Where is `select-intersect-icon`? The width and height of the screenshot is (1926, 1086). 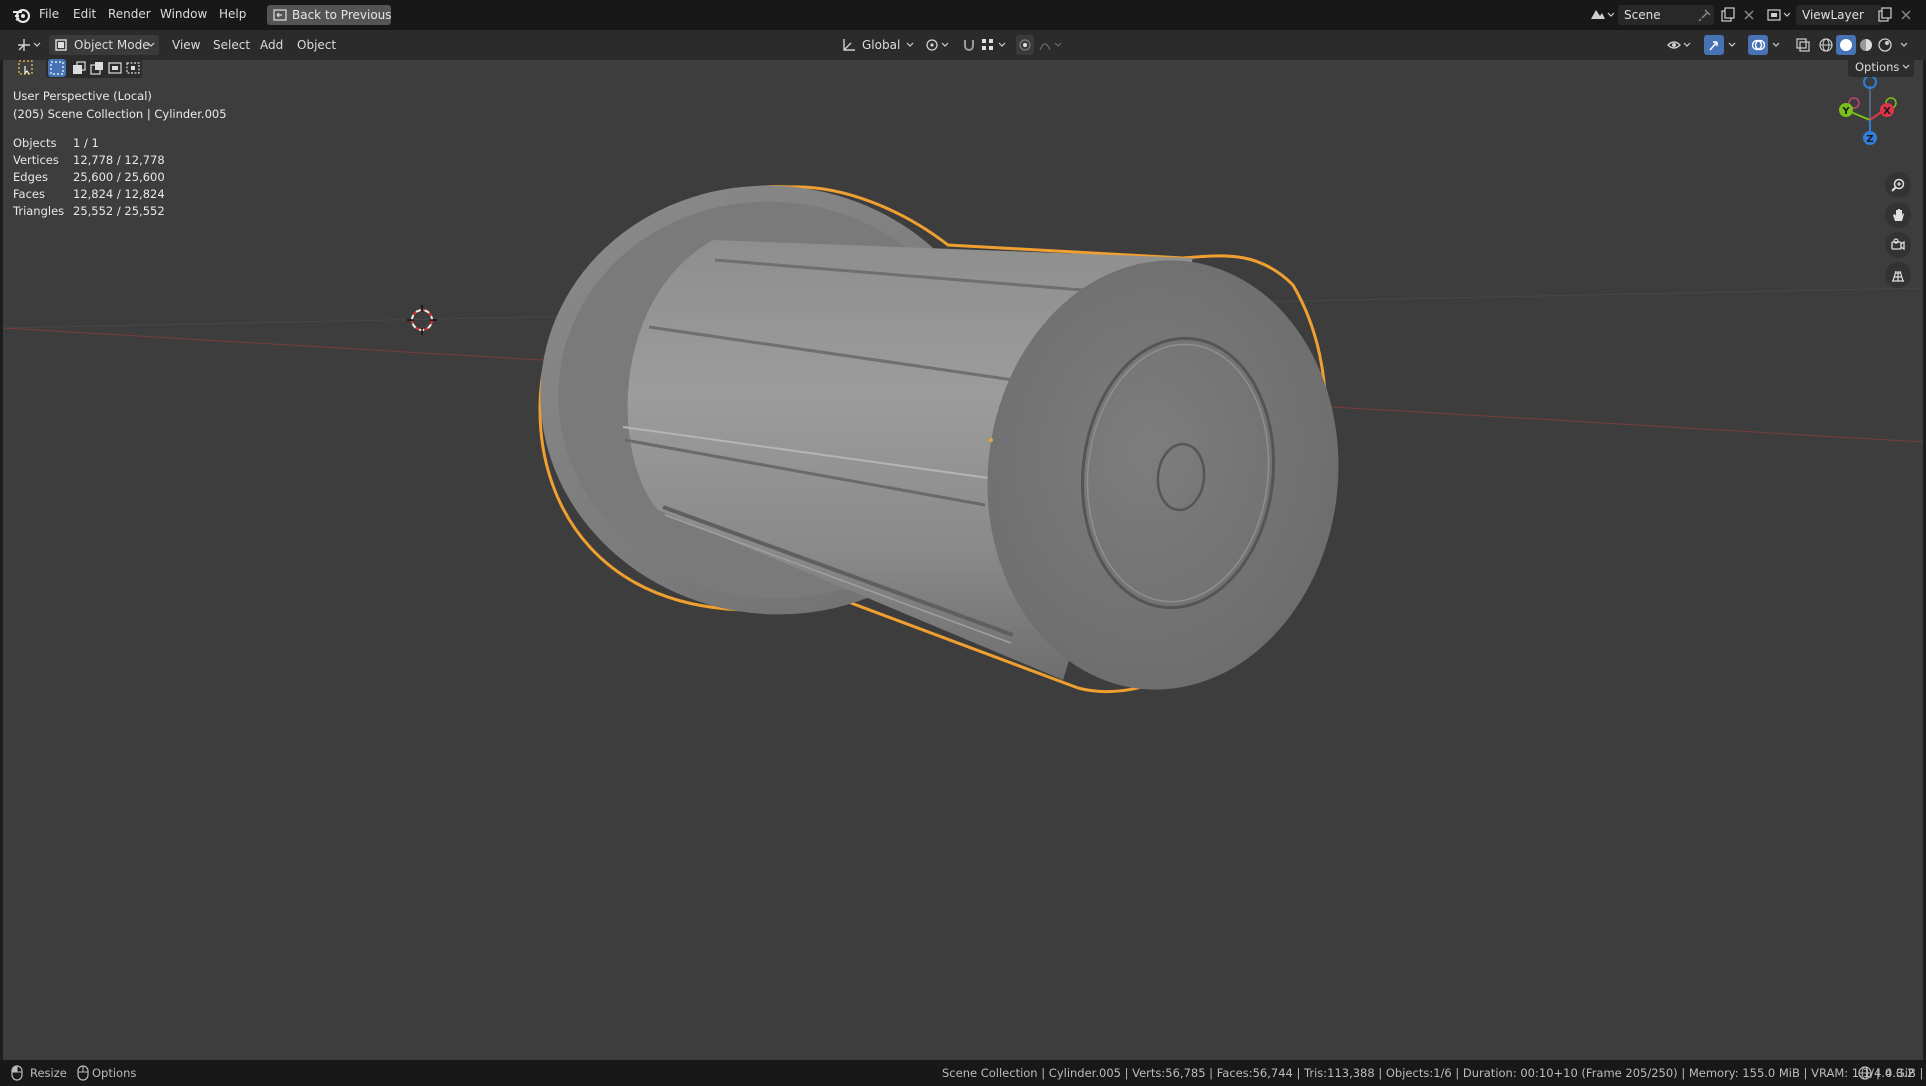 select-intersect-icon is located at coordinates (133, 68).